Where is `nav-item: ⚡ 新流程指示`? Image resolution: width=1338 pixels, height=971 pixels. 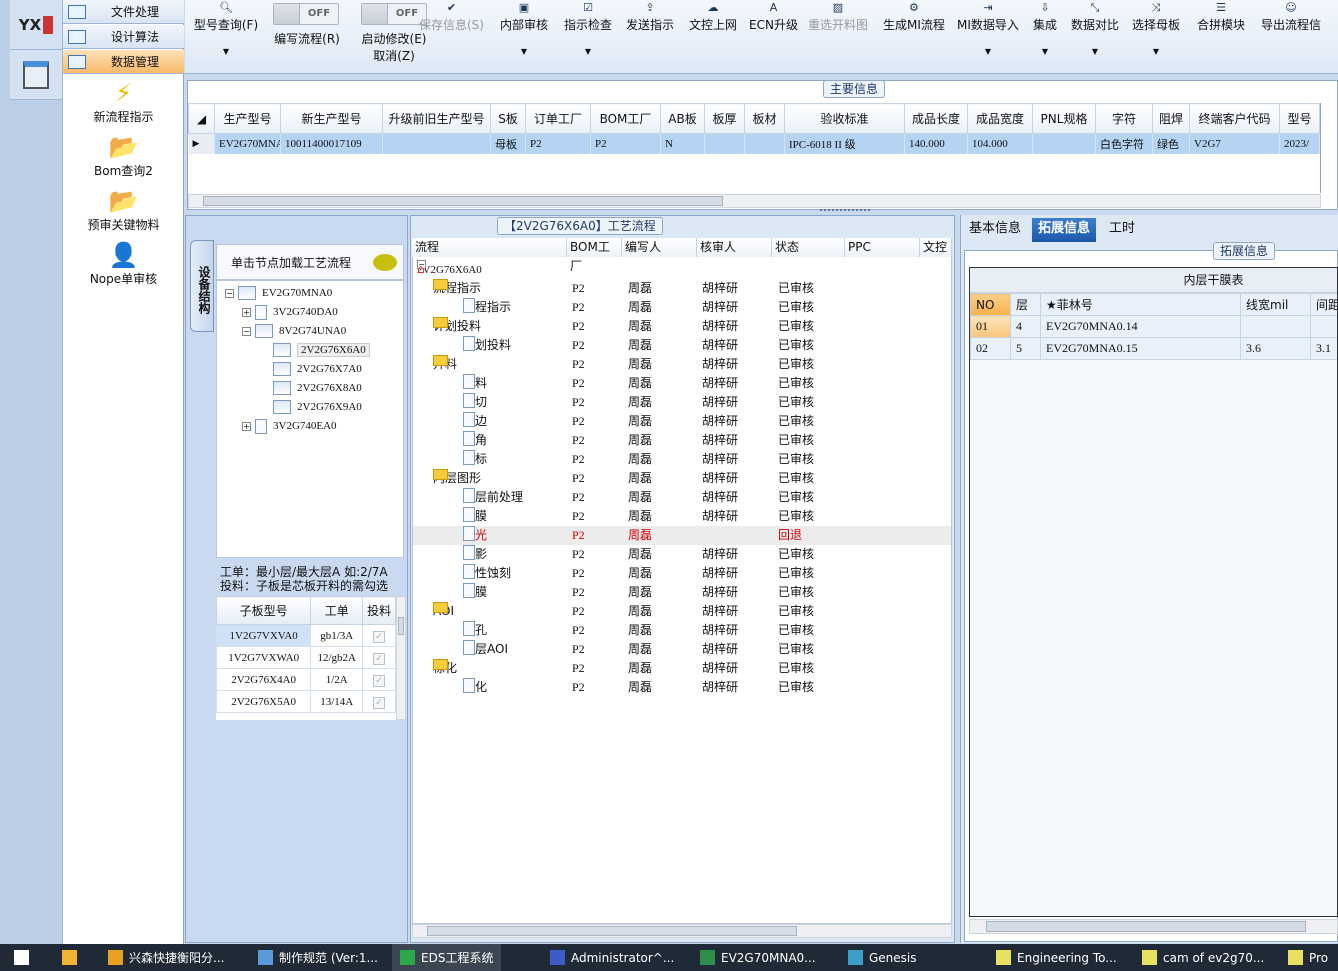
nav-item: ⚡ 新流程指示 is located at coordinates (123, 101).